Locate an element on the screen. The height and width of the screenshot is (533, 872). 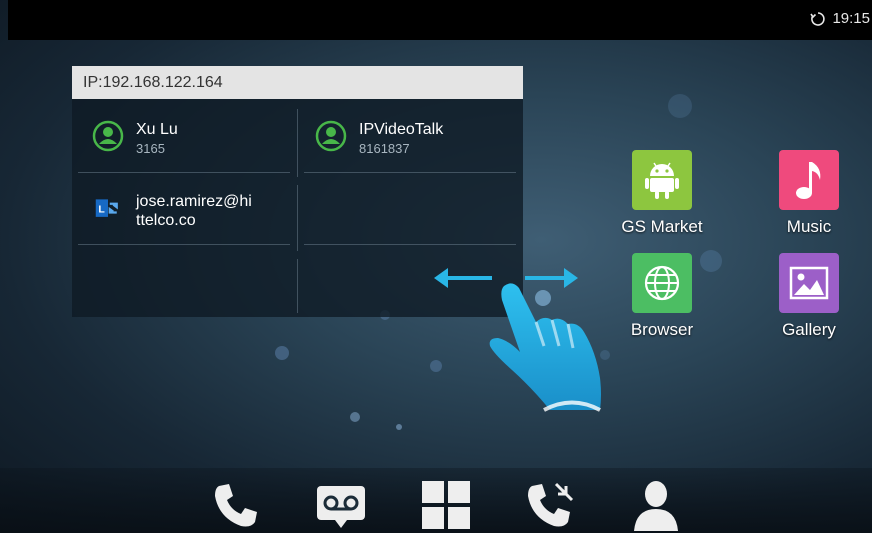
app-label: Music is located at coordinates (809, 226).